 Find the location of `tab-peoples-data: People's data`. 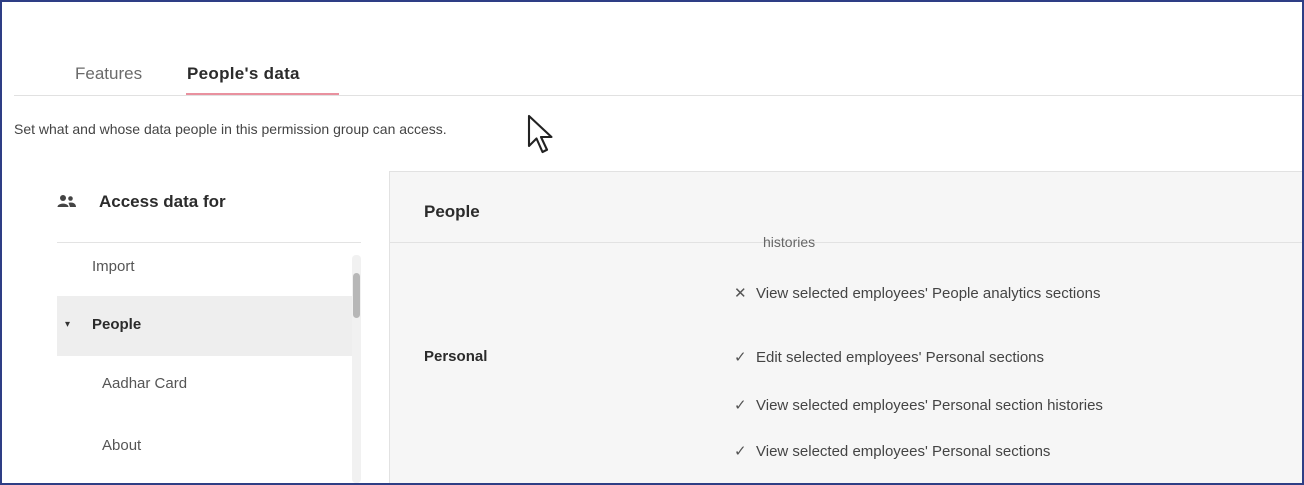

tab-peoples-data: People's data is located at coordinates (243, 79).